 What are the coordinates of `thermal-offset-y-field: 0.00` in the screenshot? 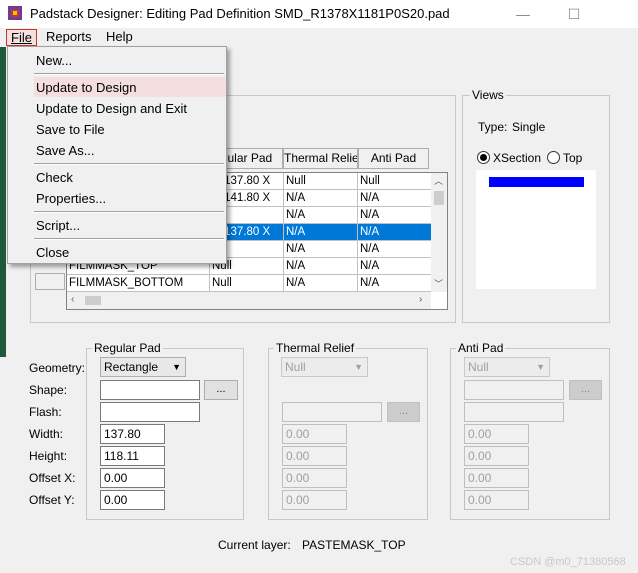 It's located at (314, 500).